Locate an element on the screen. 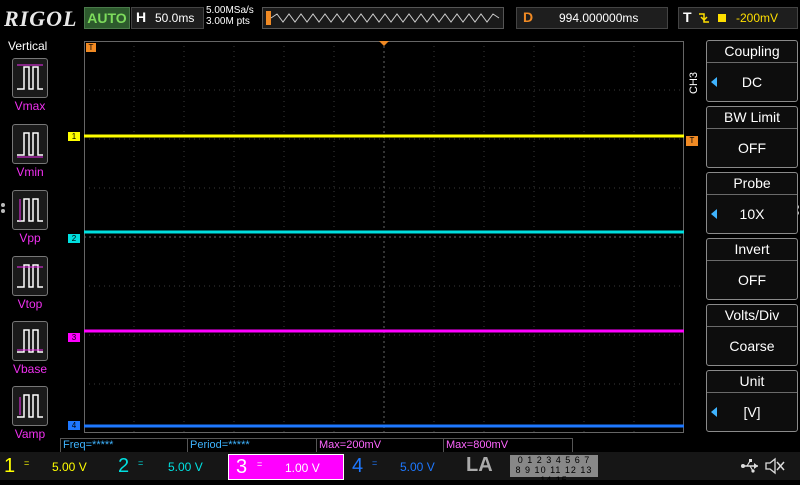 This screenshot has height=485, width=800. trigger-label: T is located at coordinates (687, 17).